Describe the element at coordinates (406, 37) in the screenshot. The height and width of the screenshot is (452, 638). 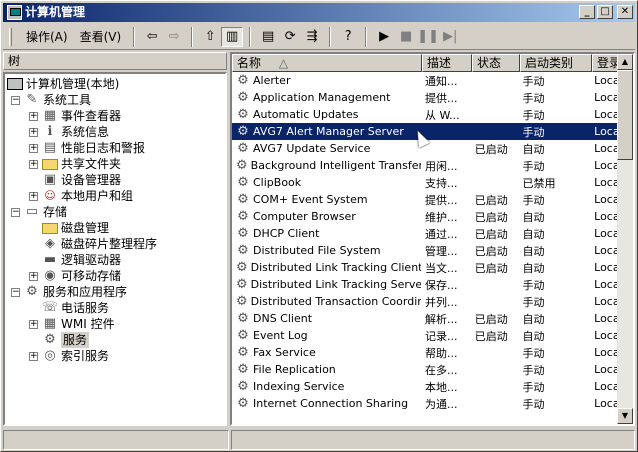
I see `stop-service-icon: ■` at that location.